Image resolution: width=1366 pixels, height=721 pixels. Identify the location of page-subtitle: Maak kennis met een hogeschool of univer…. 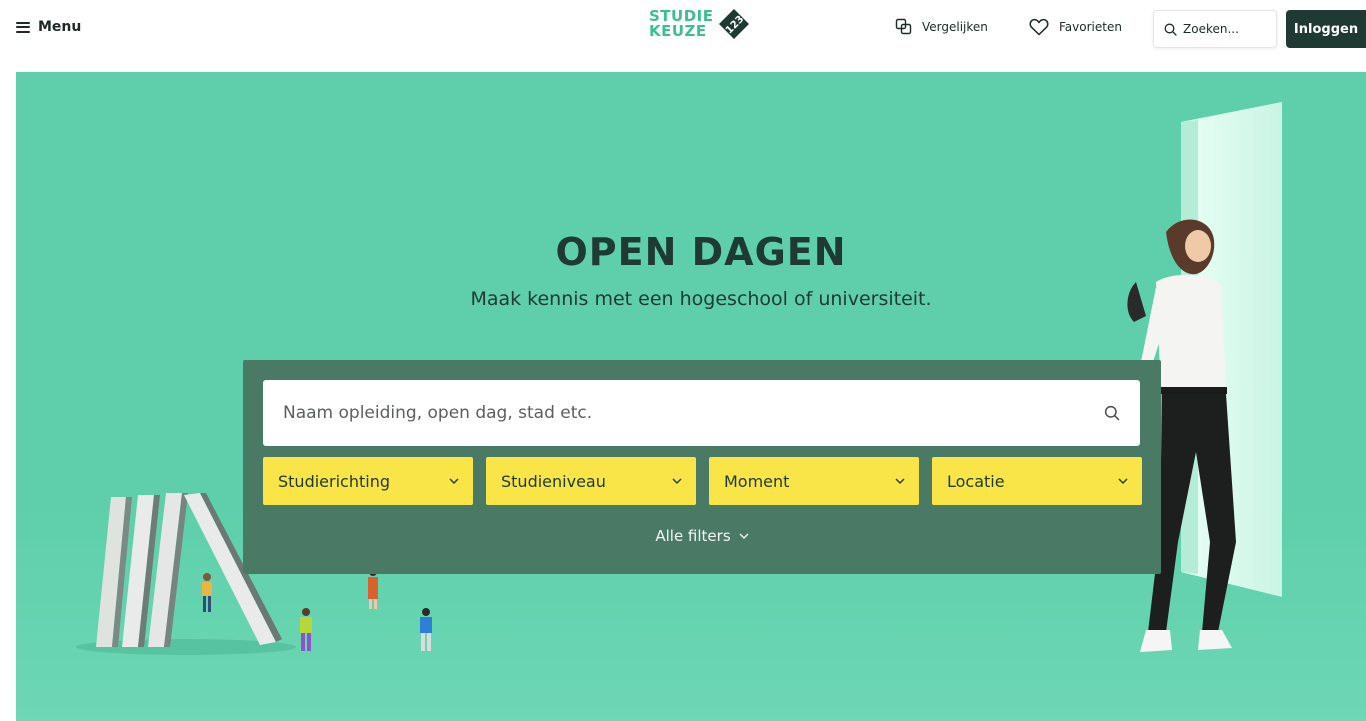
(701, 299).